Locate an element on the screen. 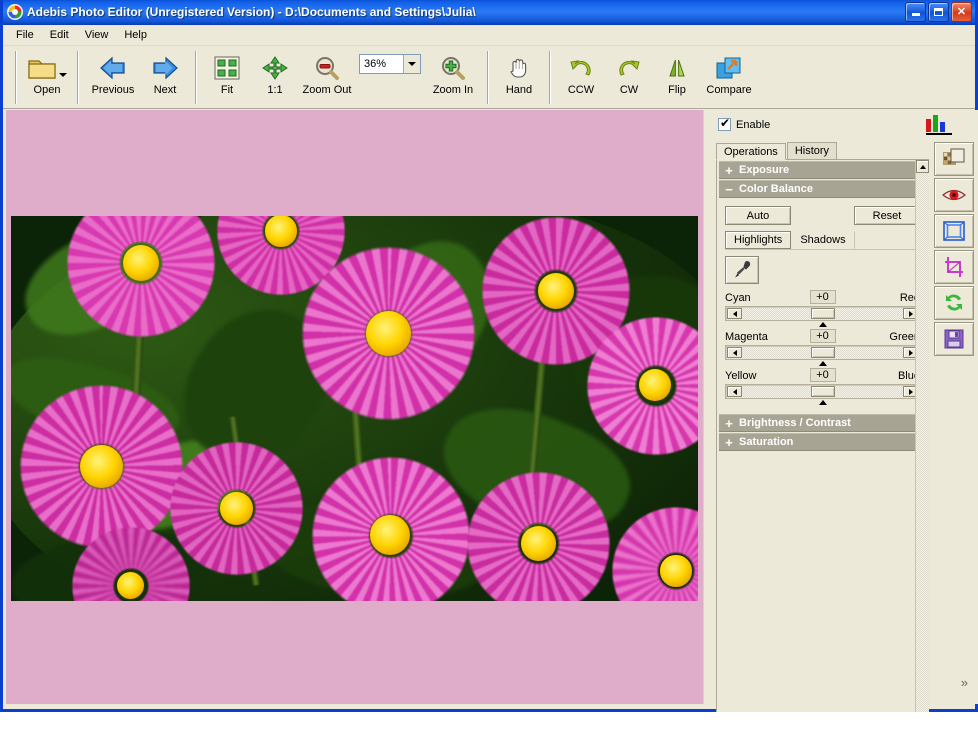 The image size is (978, 730). slider-yellow-blue: Yellow Blue +0 is located at coordinates (822, 386).